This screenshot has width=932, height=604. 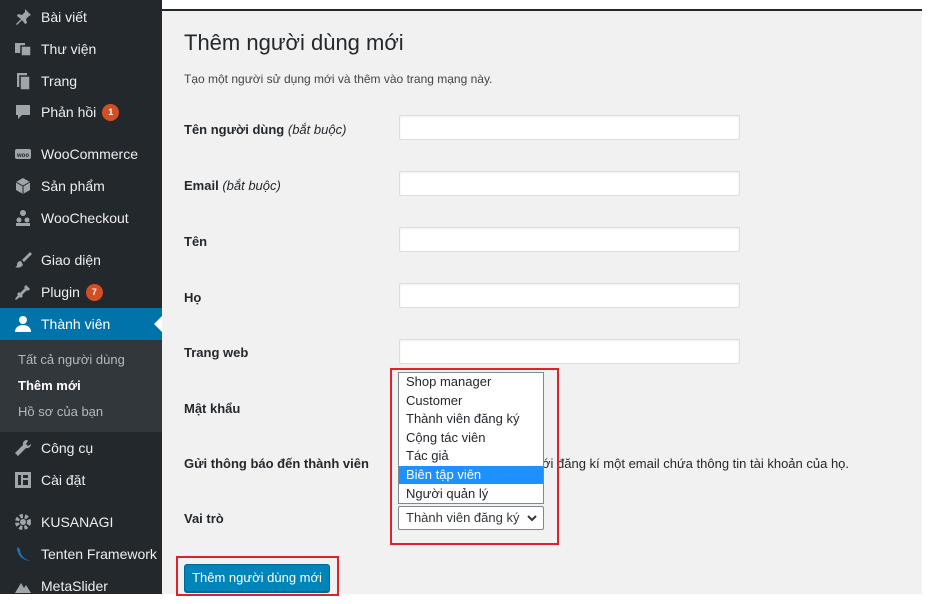 What do you see at coordinates (74, 586) in the screenshot?
I see `sidebar-item-label: MetaSlider` at bounding box center [74, 586].